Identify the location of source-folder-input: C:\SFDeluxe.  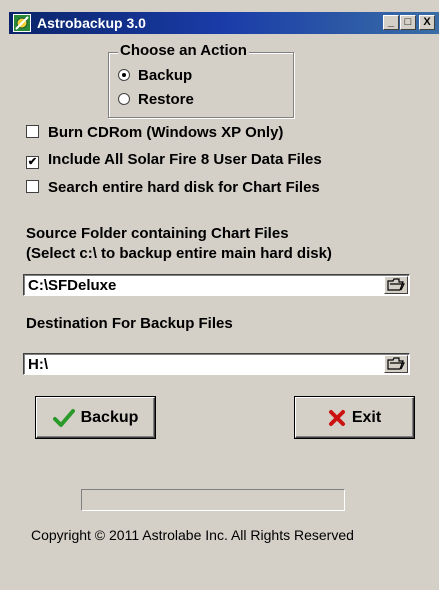
(216, 285).